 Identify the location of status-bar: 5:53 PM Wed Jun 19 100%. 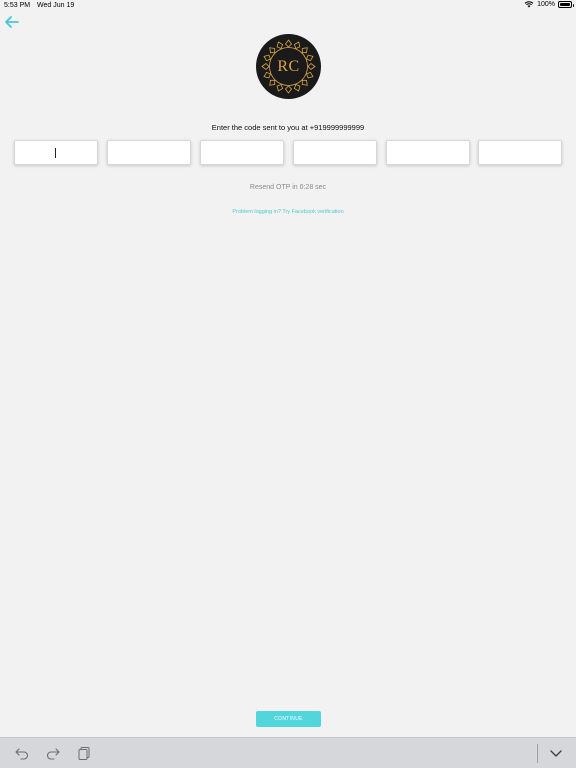
(288, 6).